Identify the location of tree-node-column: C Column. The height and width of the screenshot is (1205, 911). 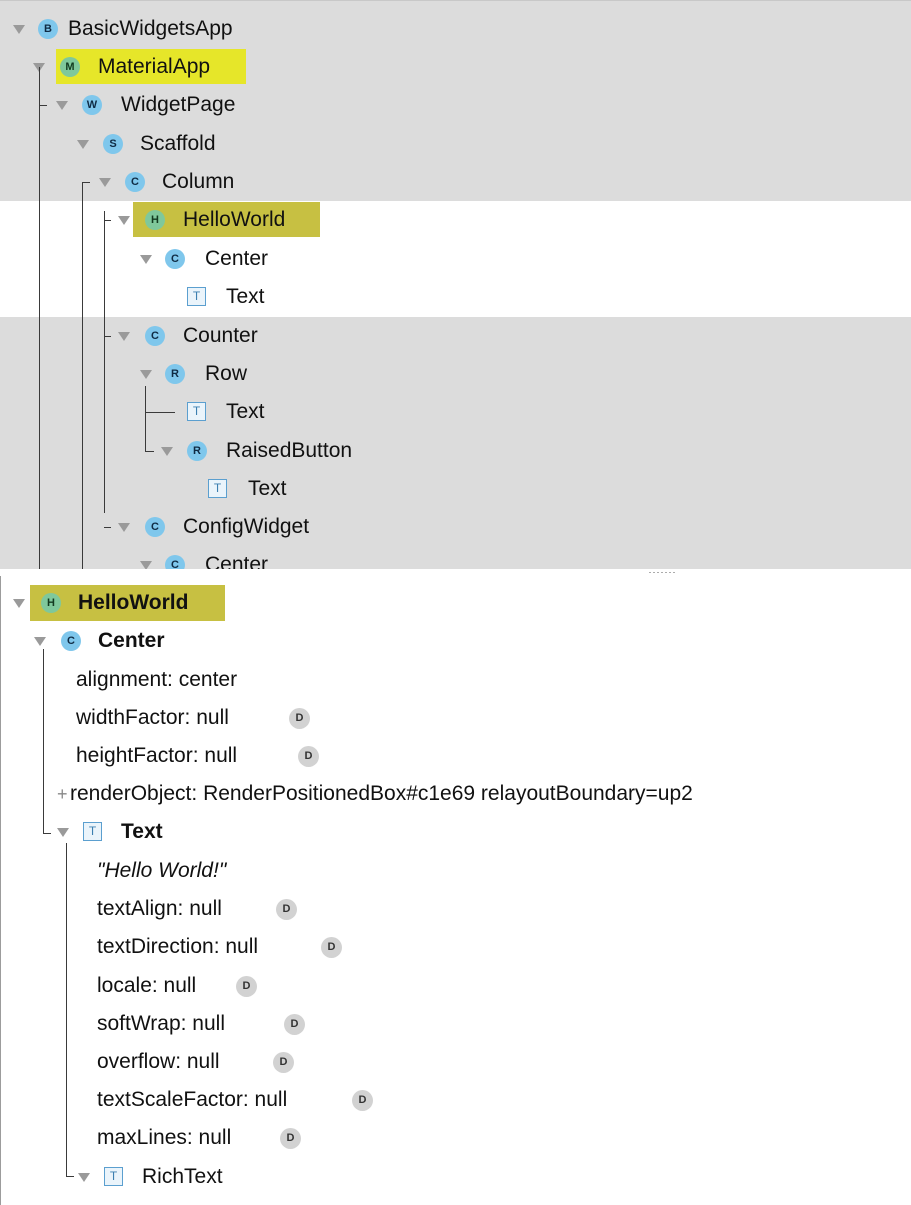
(455, 182).